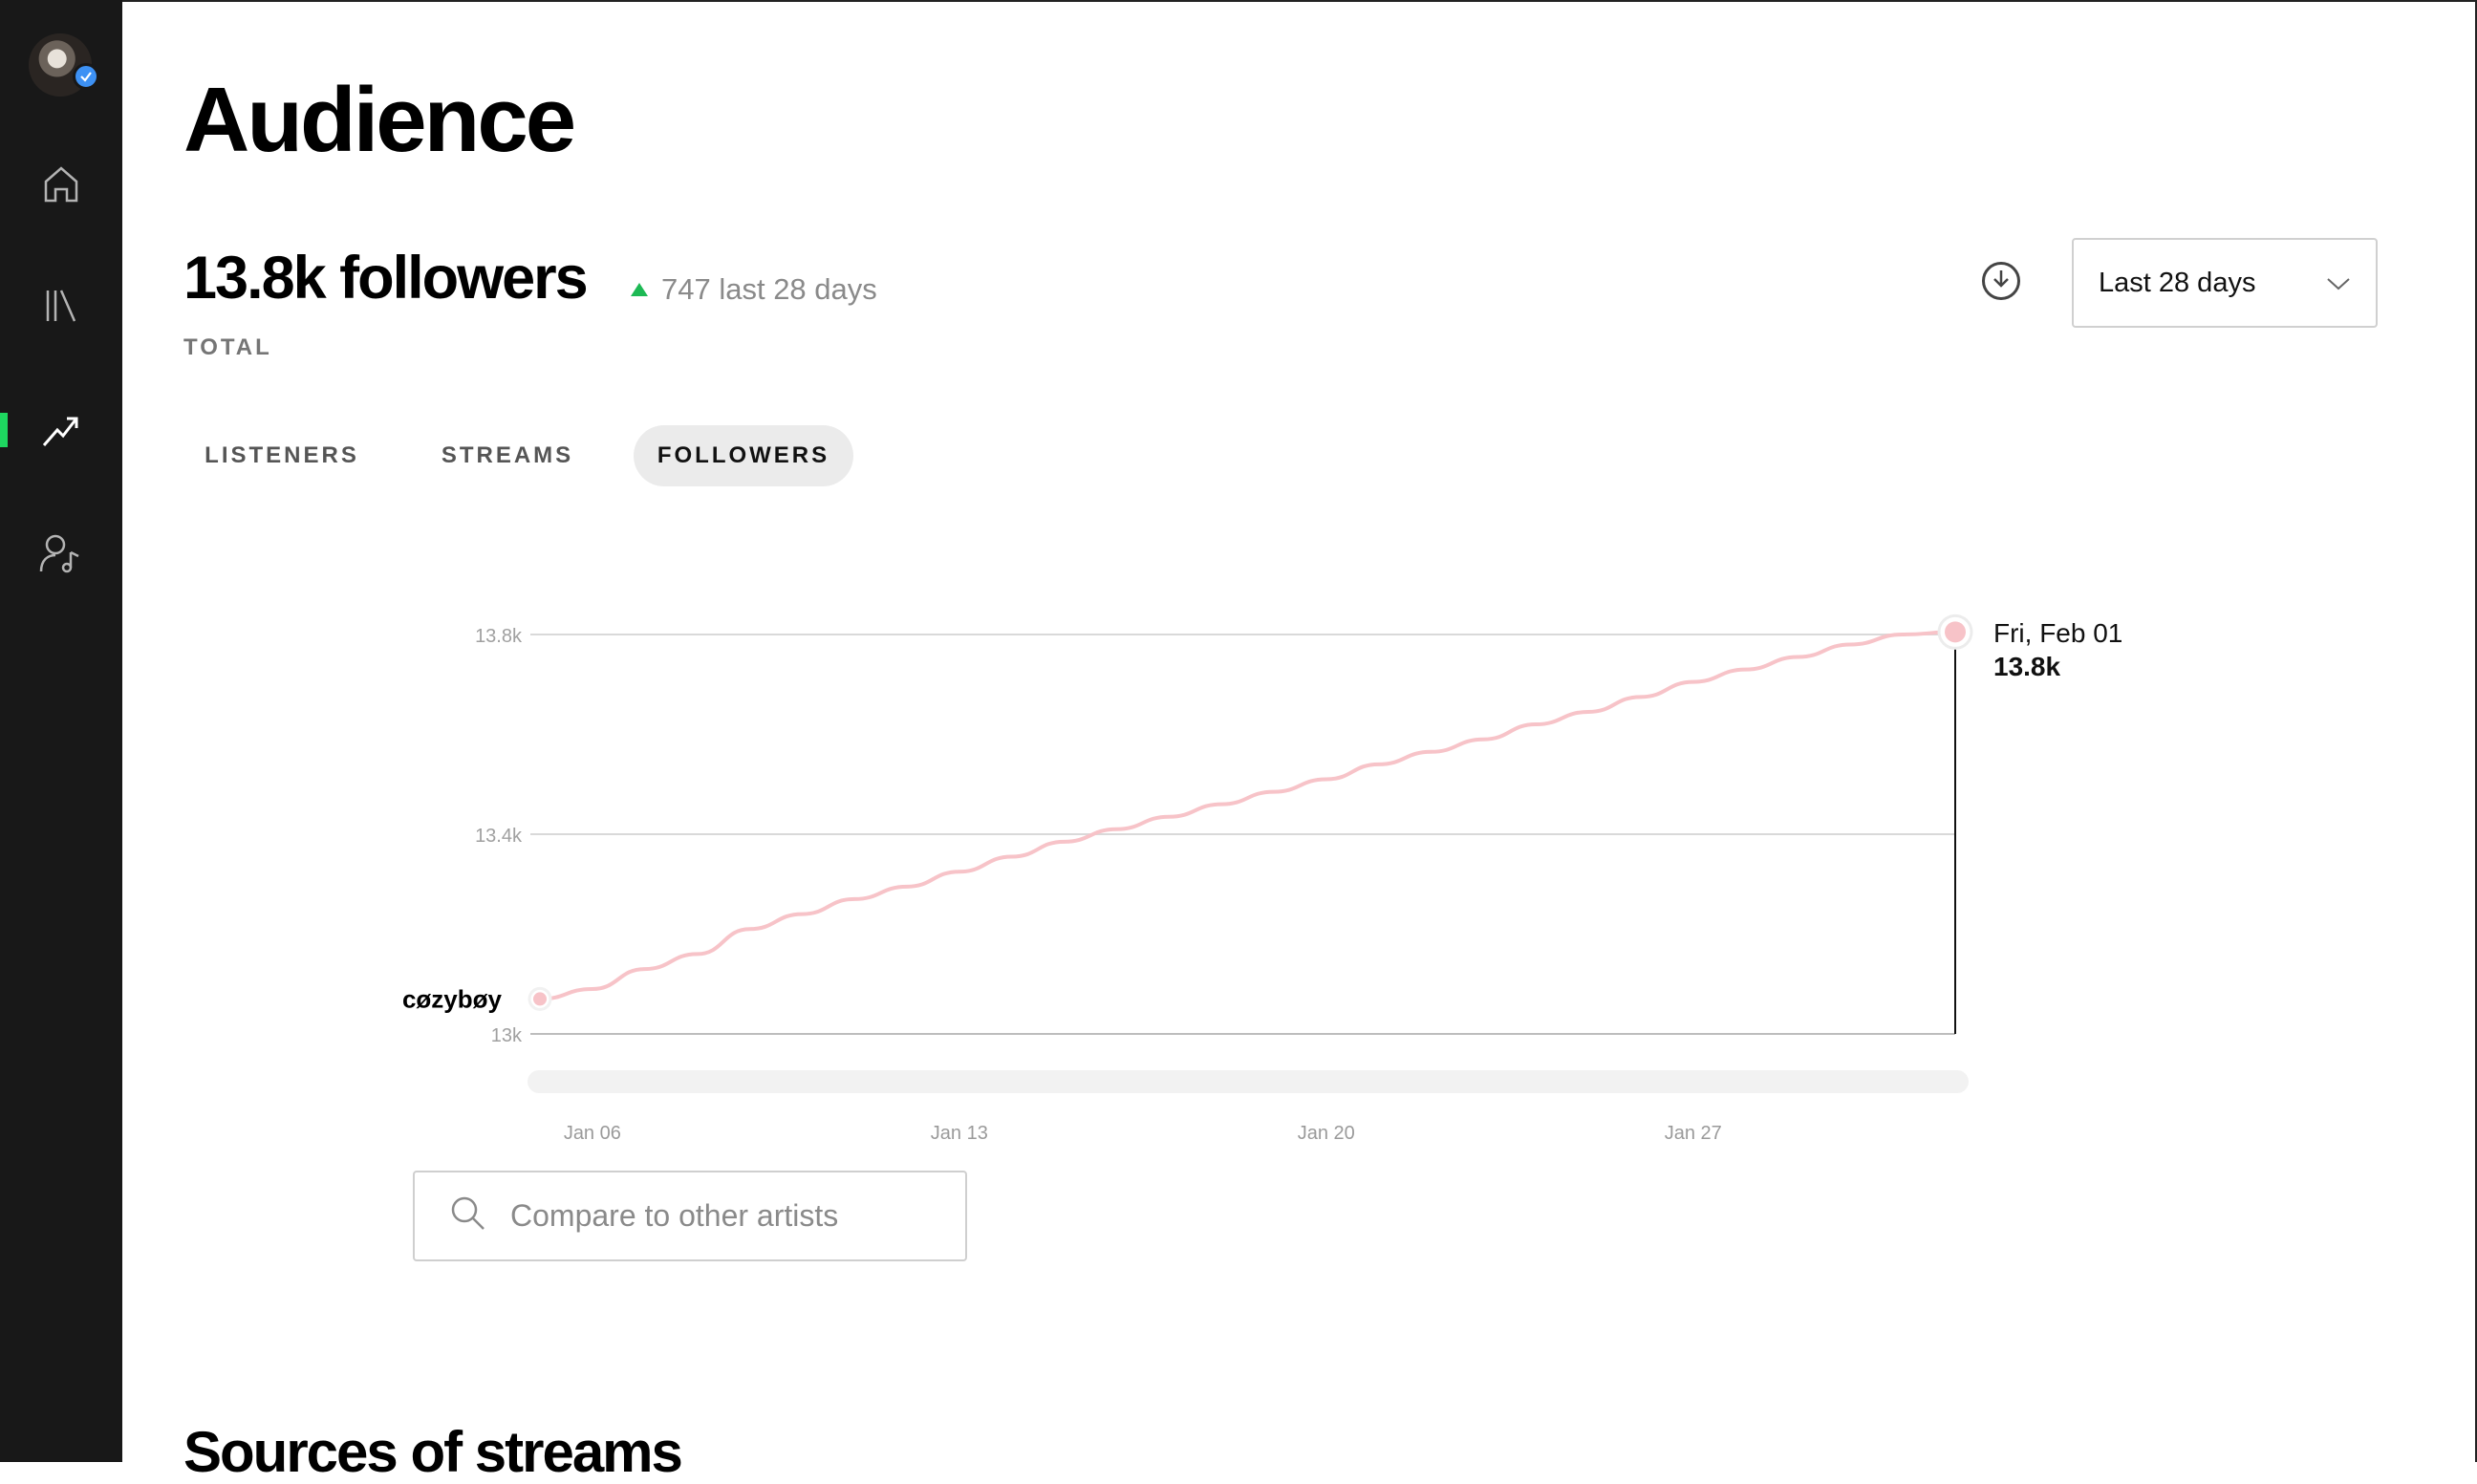 The width and height of the screenshot is (2477, 1484). What do you see at coordinates (674, 1216) in the screenshot?
I see `compare-placeholder: Compare to other artists` at bounding box center [674, 1216].